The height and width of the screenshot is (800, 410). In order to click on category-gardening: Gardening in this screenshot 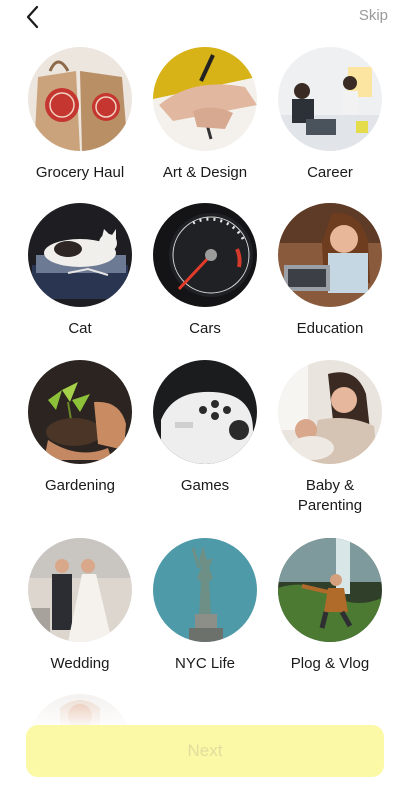, I will do `click(80, 428)`.